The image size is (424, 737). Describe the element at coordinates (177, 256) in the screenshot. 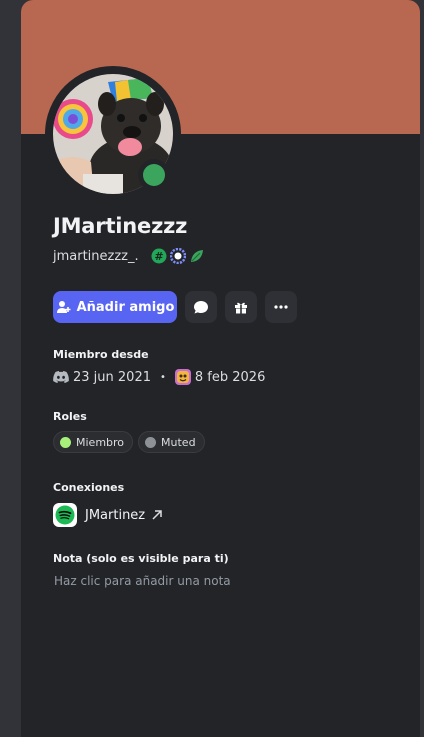

I see `gear-badge-icon` at that location.